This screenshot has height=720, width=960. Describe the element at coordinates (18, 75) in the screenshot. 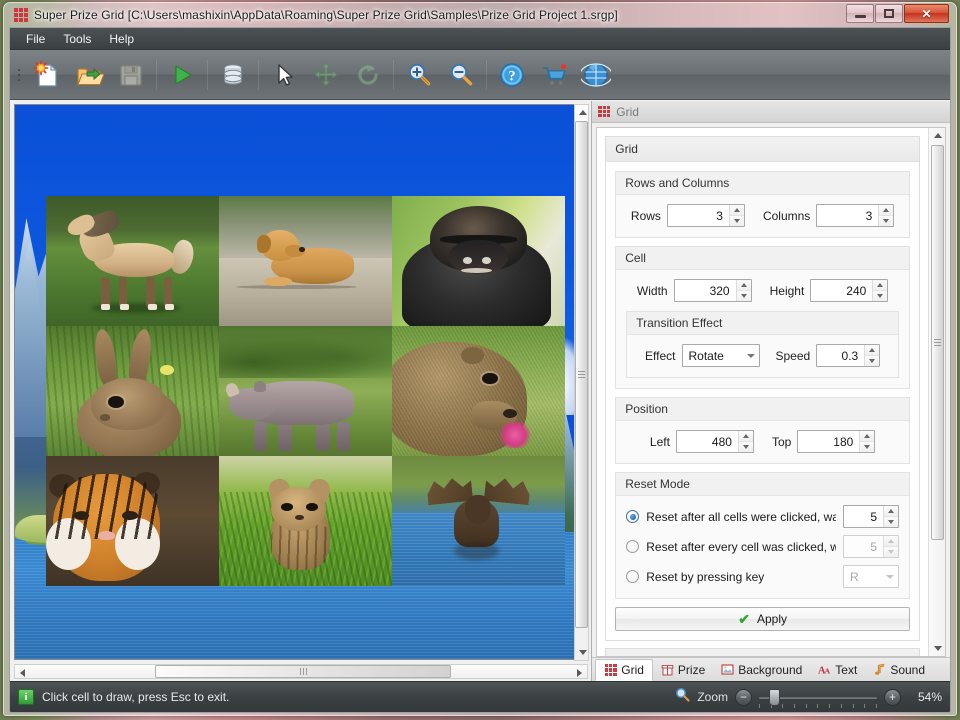

I see `toolbar-grip` at that location.